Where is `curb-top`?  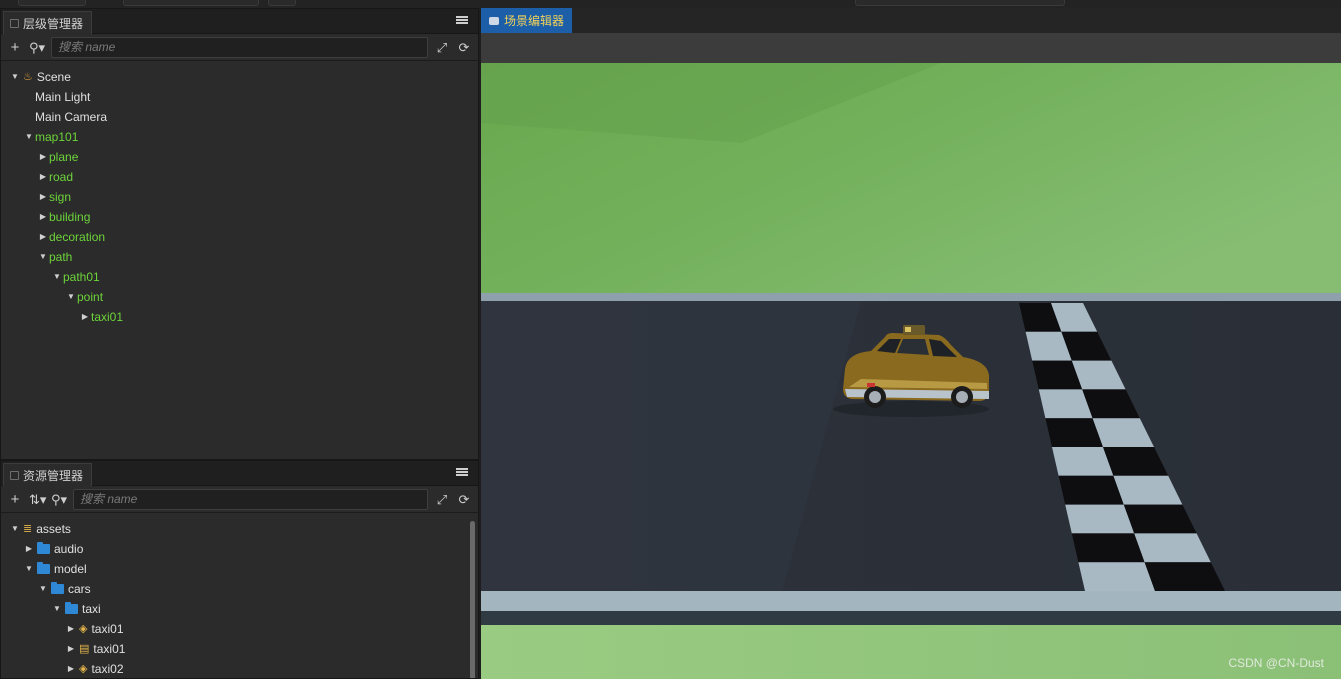 curb-top is located at coordinates (911, 297).